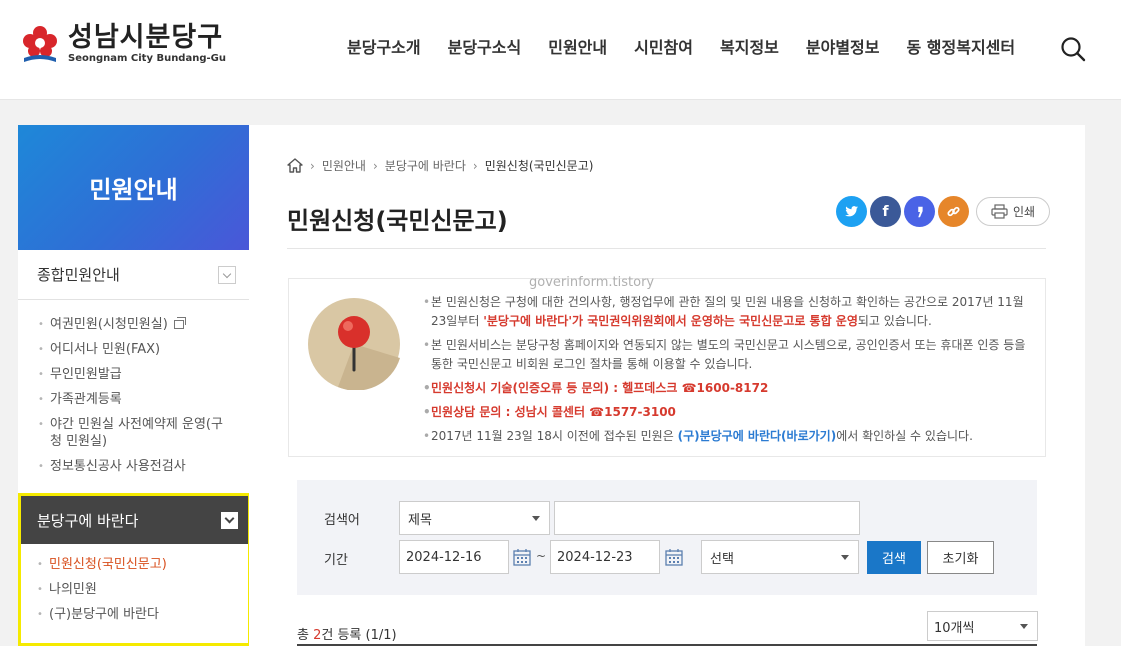 The height and width of the screenshot is (646, 1121). Describe the element at coordinates (146, 37) in the screenshot. I see `logo-korean-name: 성남시분당구` at that location.